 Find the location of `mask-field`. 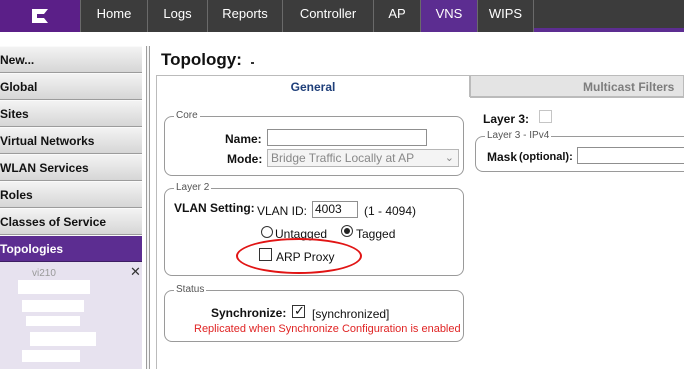

mask-field is located at coordinates (630, 155).